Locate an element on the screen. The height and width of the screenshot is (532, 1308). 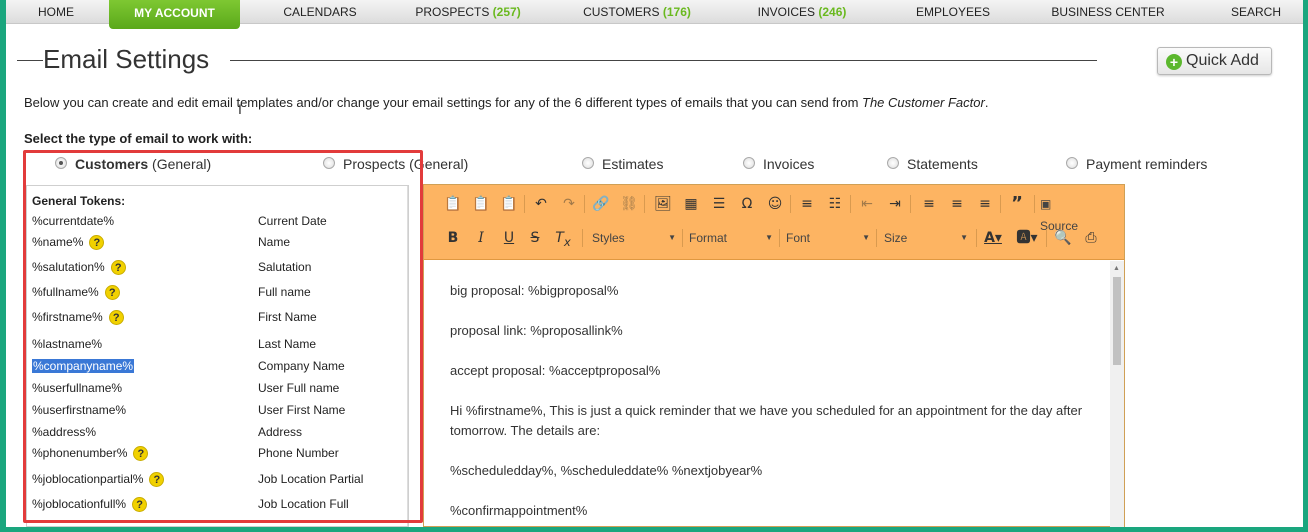
background-color-icon: 🅰▾ is located at coordinates (1027, 238).